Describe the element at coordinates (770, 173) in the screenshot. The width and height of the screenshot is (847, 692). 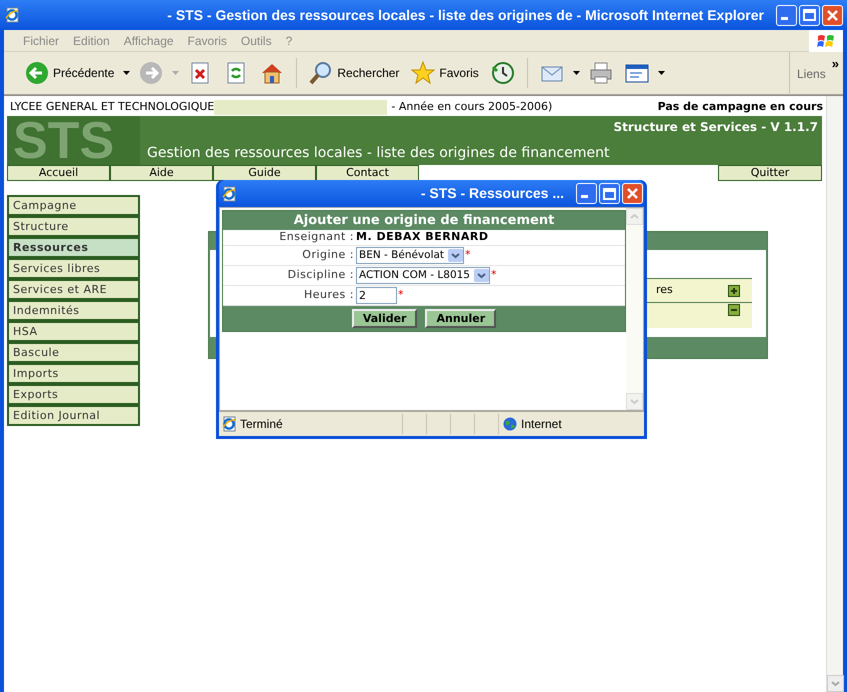
I see `quit-tab: Quitter` at that location.